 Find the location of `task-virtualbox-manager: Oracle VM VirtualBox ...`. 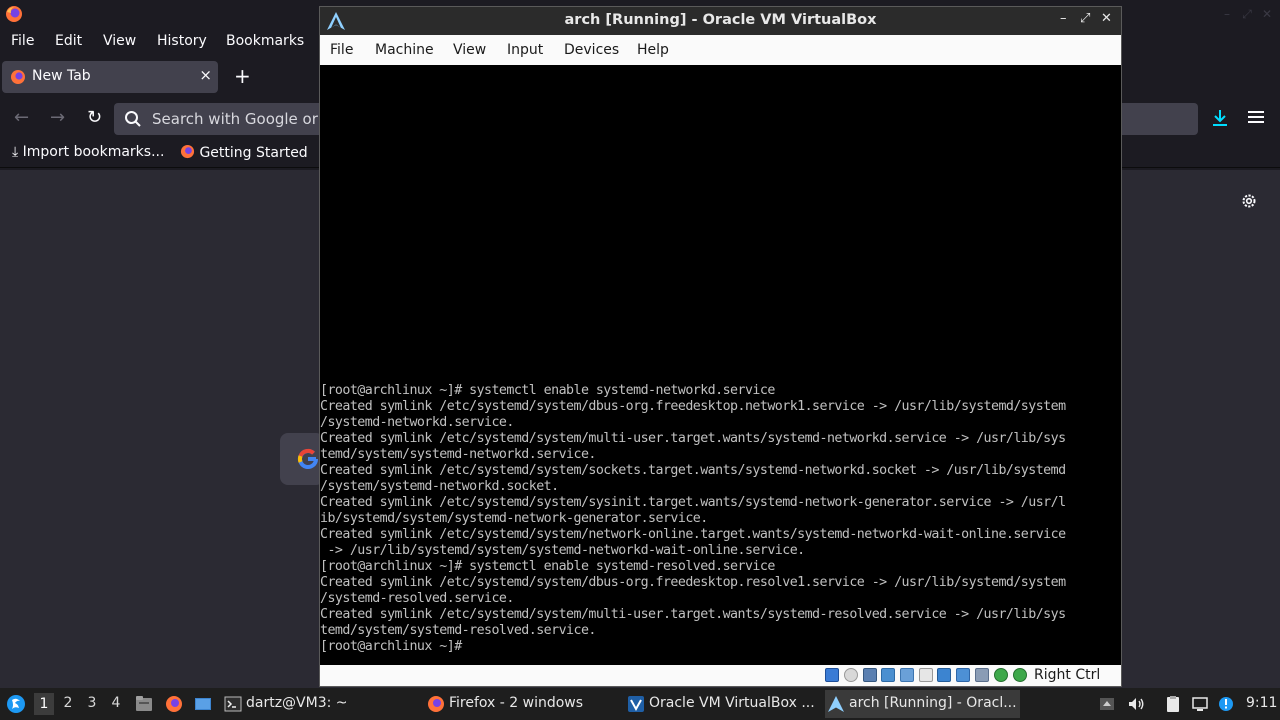

task-virtualbox-manager: Oracle VM VirtualBox ... is located at coordinates (722, 704).